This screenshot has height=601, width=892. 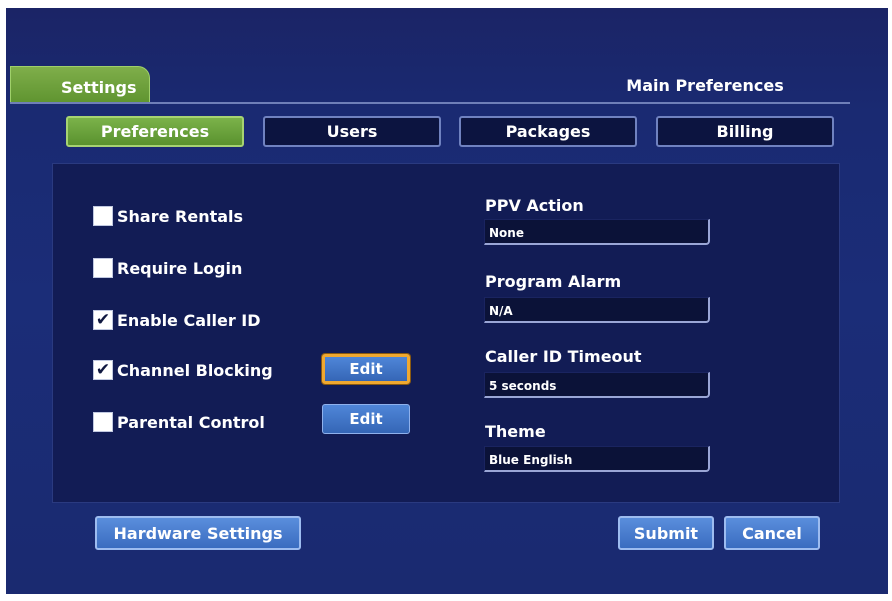 What do you see at coordinates (189, 320) in the screenshot?
I see `enable-caller-id-label: Enable Caller ID` at bounding box center [189, 320].